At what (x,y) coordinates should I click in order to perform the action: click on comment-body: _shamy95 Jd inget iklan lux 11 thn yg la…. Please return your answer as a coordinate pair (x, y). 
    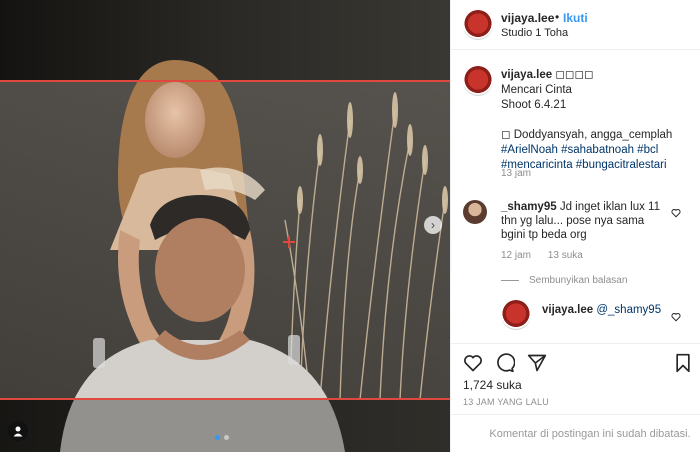
    Looking at the image, I should click on (583, 221).